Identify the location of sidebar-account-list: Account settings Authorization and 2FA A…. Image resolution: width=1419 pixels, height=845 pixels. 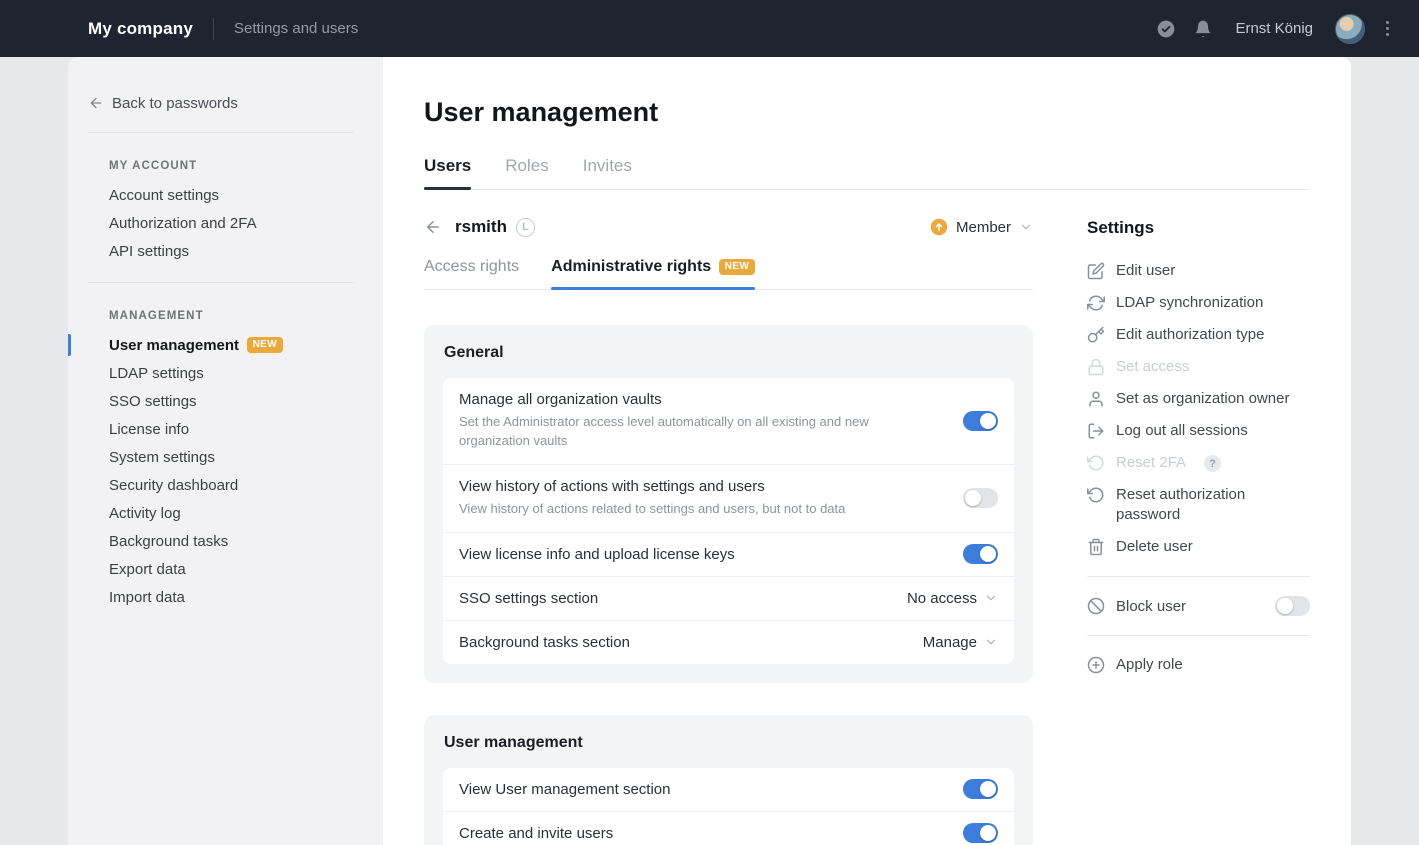
(225, 223).